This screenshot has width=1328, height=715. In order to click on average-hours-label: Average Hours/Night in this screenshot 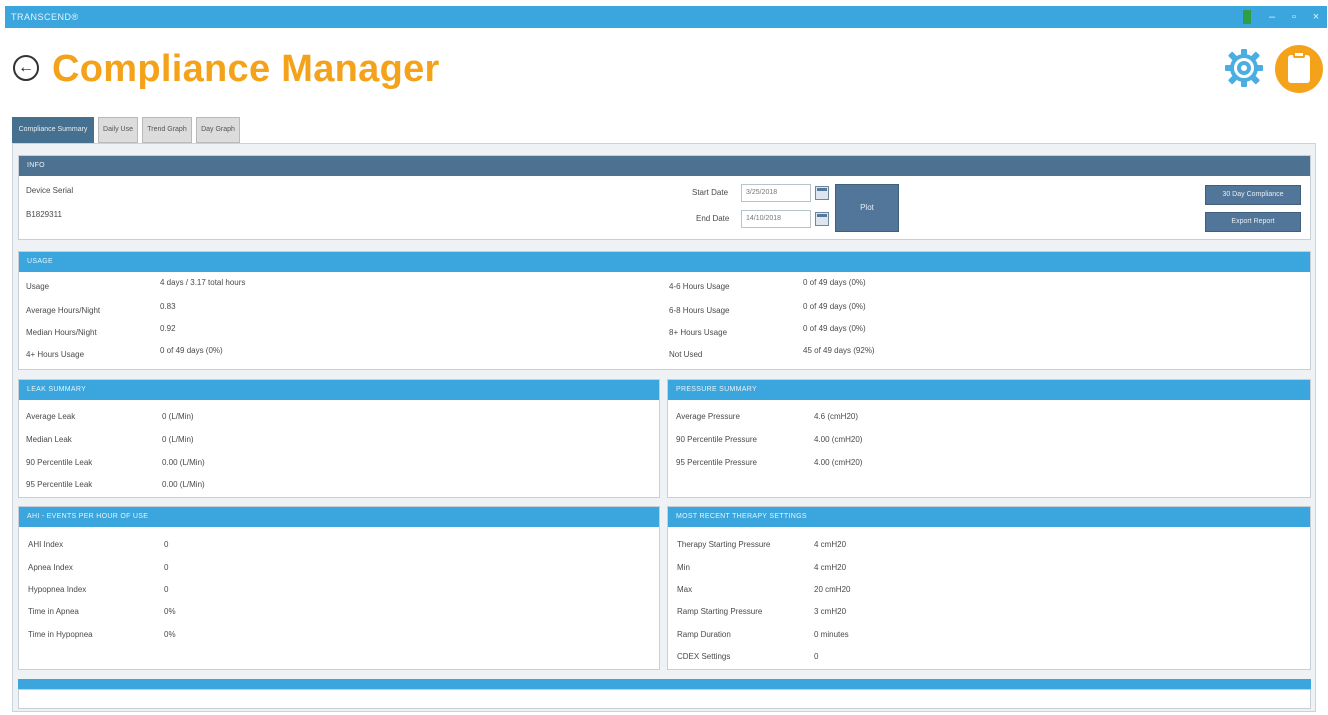, I will do `click(63, 310)`.